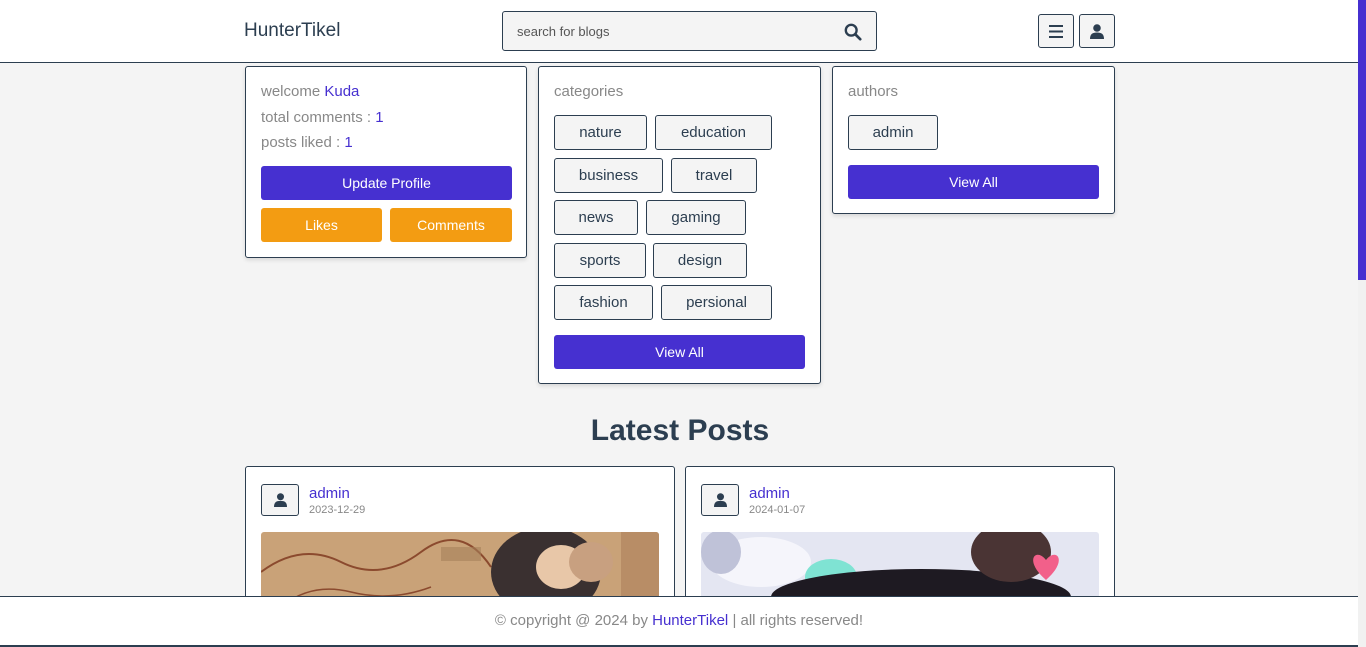  Describe the element at coordinates (714, 175) in the screenshot. I see `category-tag-travel: travel` at that location.